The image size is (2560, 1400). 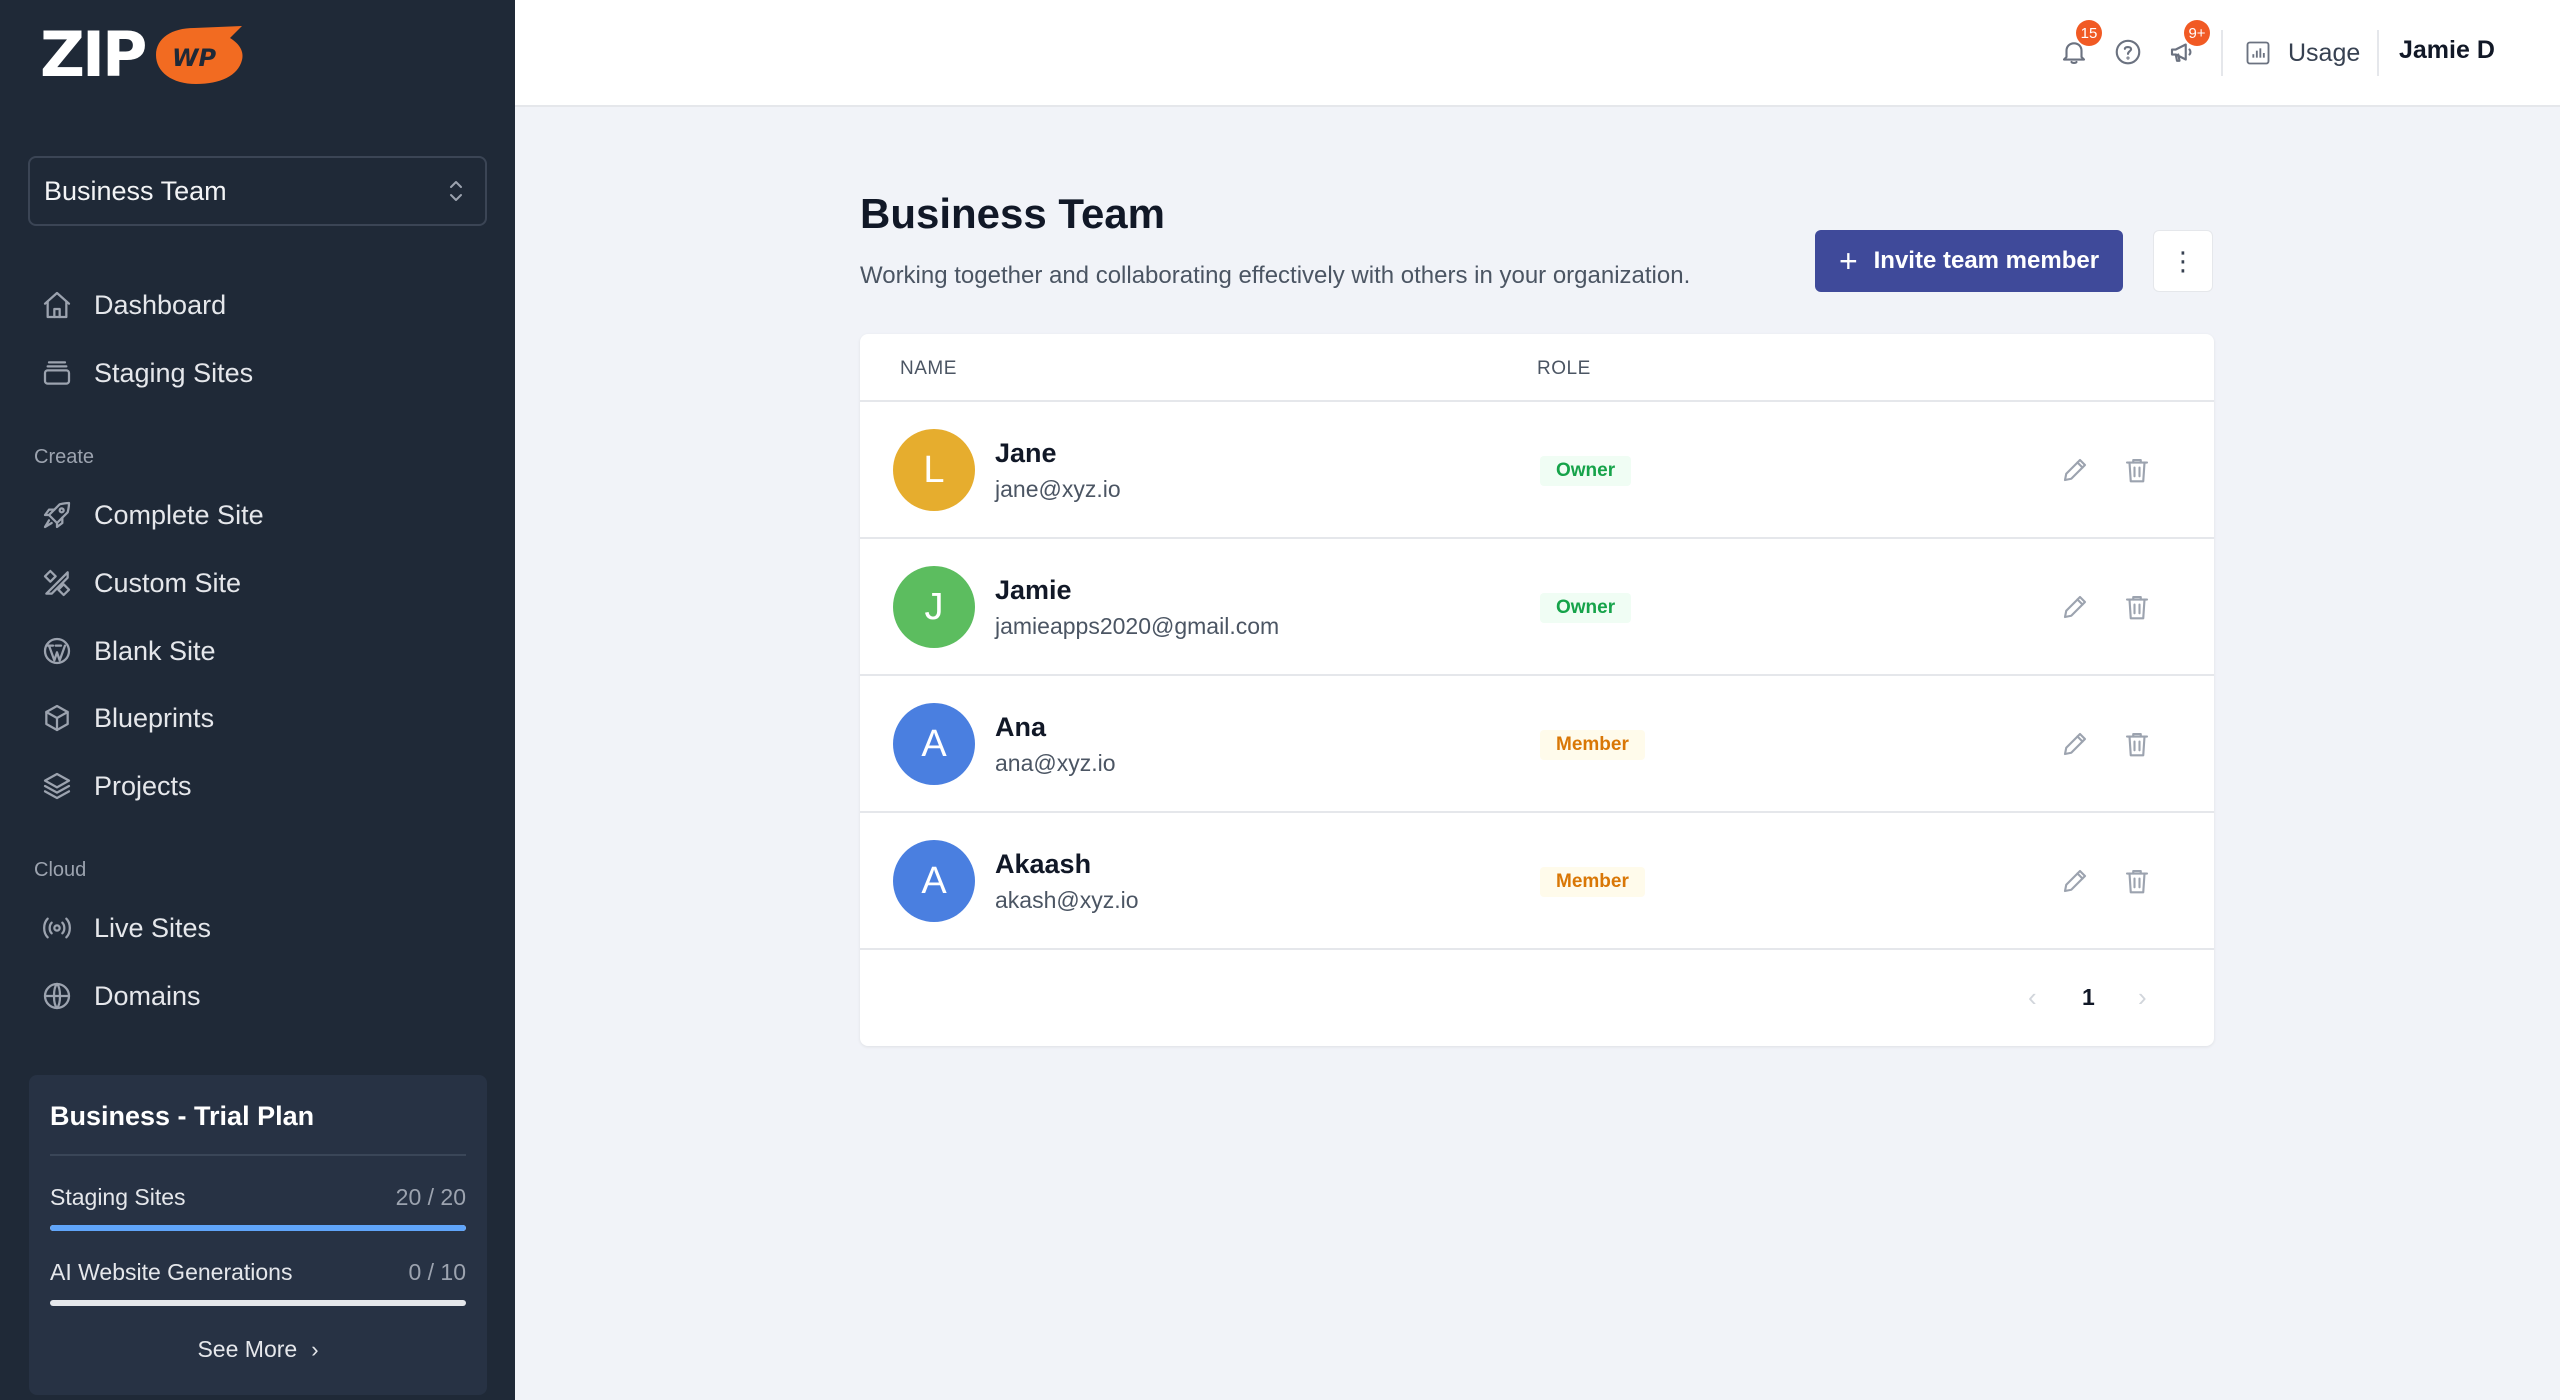 What do you see at coordinates (144, 55) in the screenshot?
I see `zipwp-logo: ZIP WP` at bounding box center [144, 55].